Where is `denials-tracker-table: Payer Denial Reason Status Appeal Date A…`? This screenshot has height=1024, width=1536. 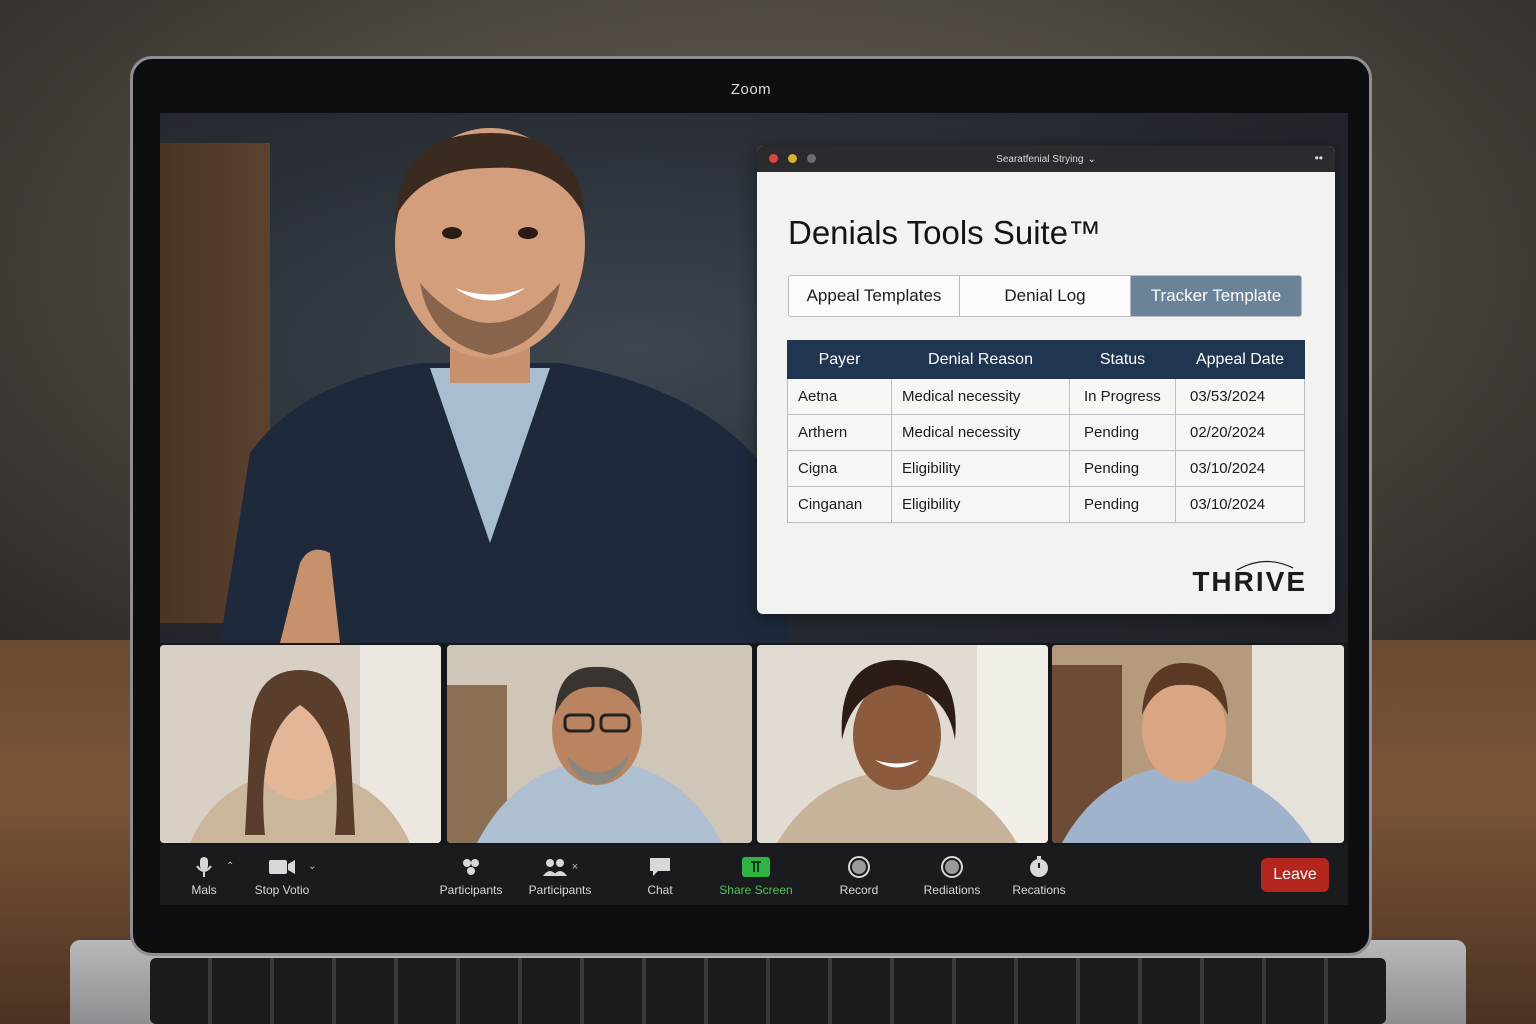 denials-tracker-table: Payer Denial Reason Status Appeal Date A… is located at coordinates (1046, 431).